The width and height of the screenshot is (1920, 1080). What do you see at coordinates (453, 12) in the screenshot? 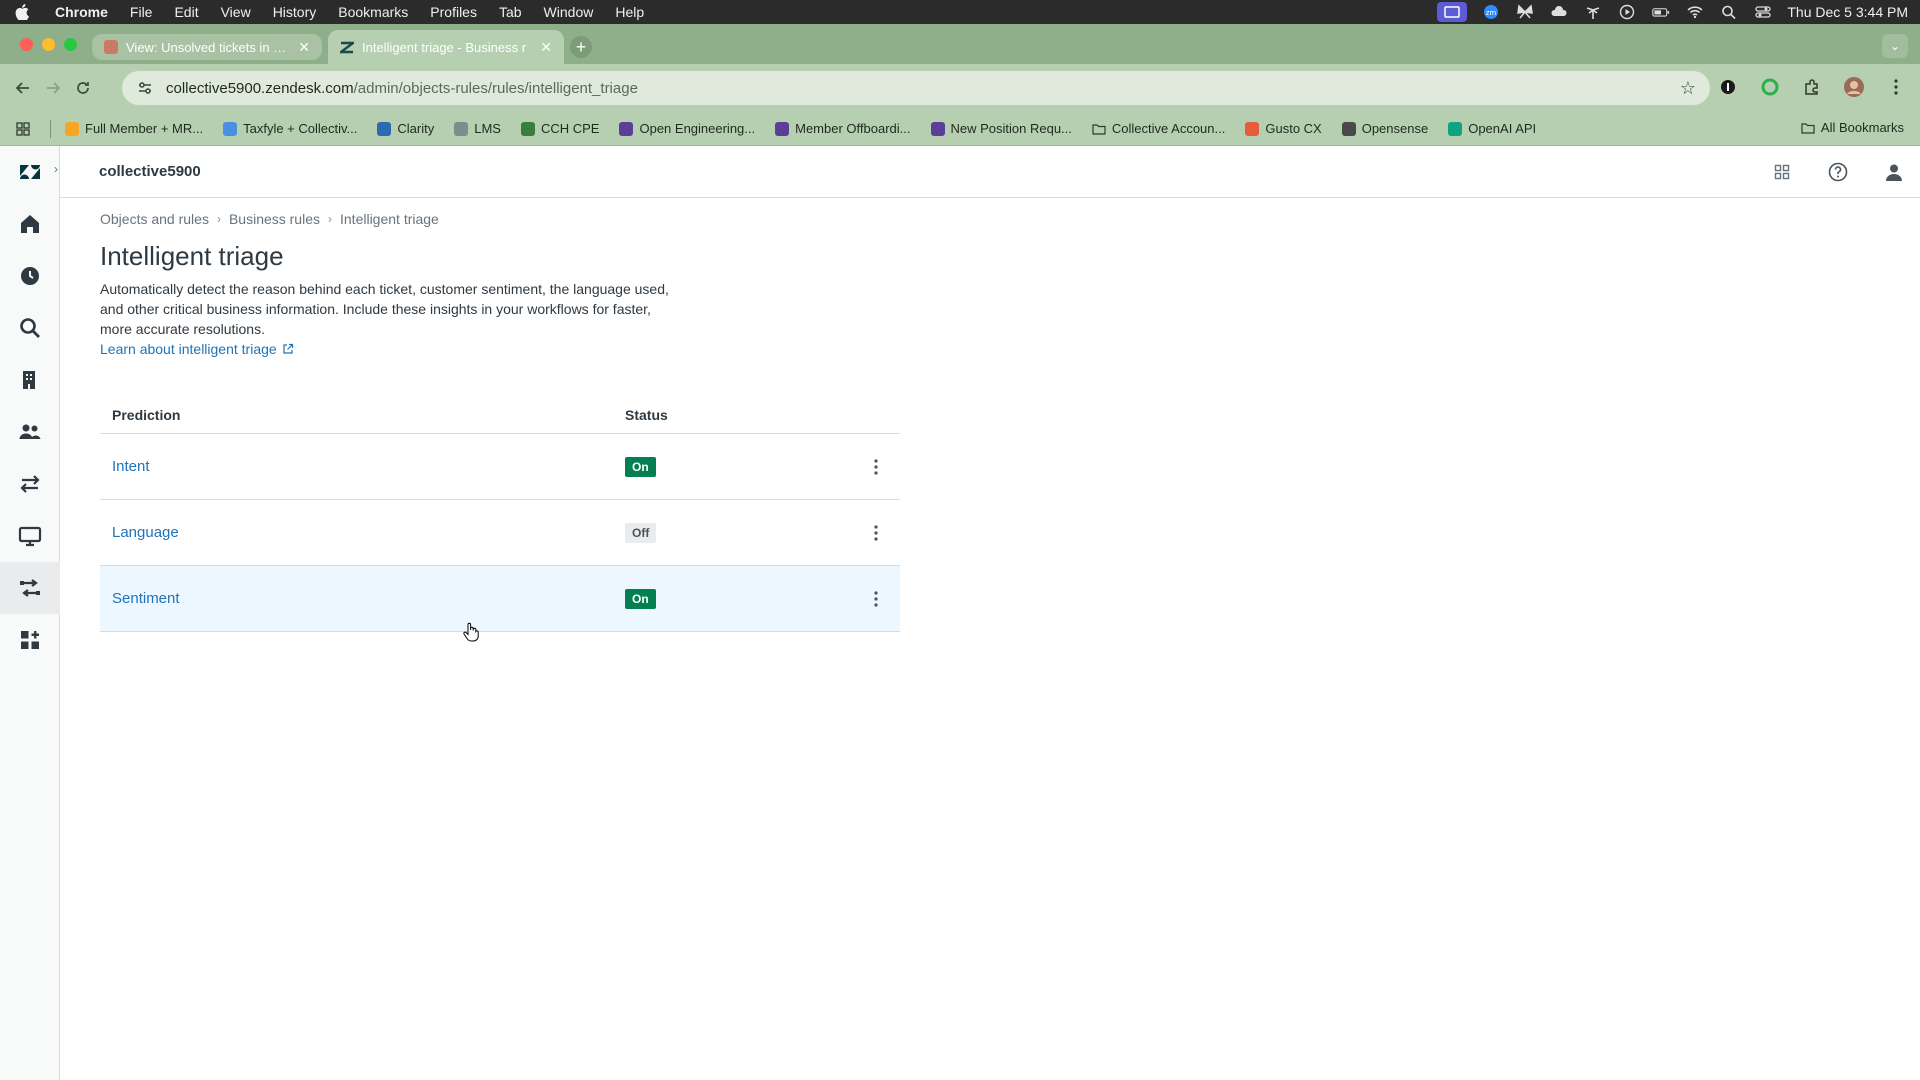
I see `menu-profiles: Profiles` at bounding box center [453, 12].